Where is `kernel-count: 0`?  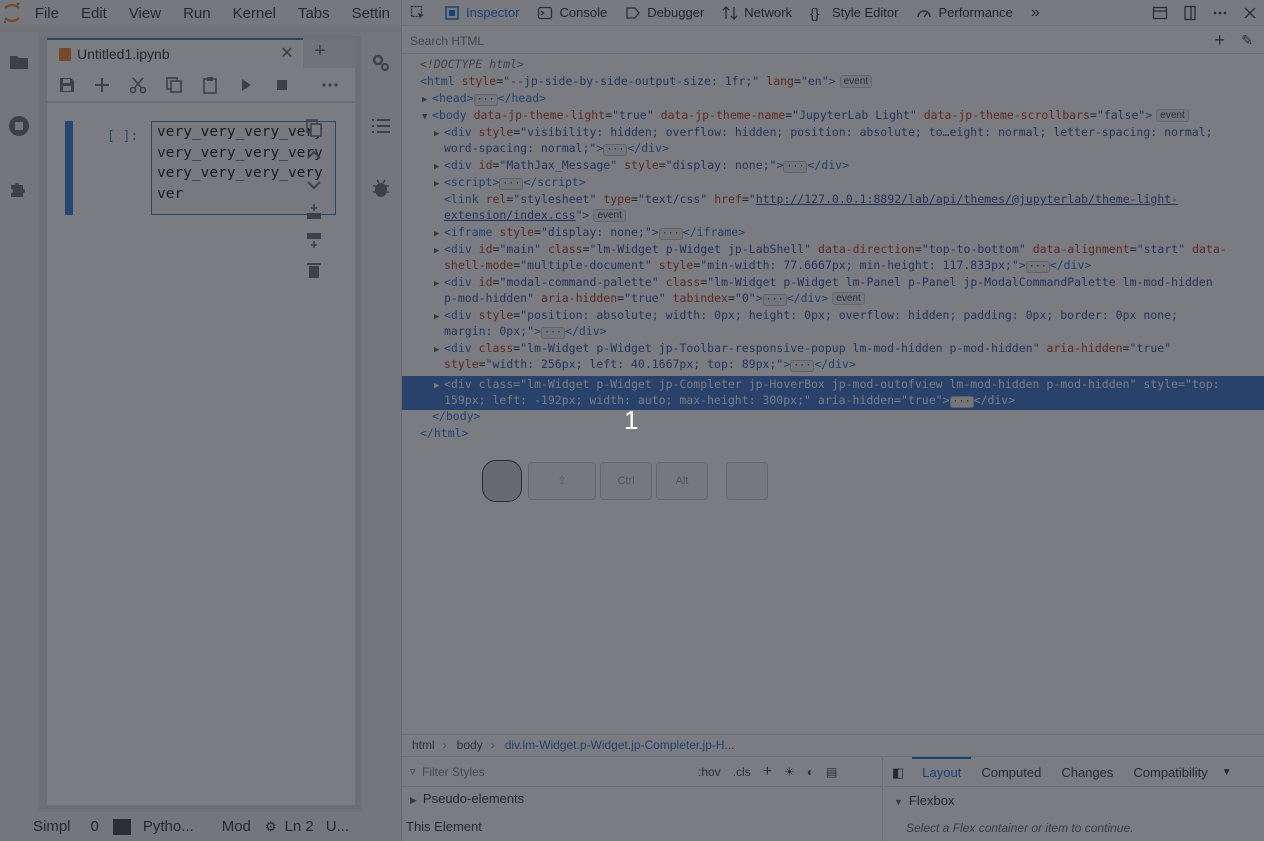
kernel-count: 0 is located at coordinates (94, 826).